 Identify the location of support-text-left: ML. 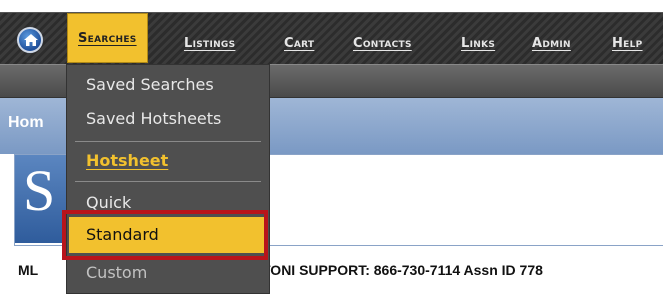
(28, 270).